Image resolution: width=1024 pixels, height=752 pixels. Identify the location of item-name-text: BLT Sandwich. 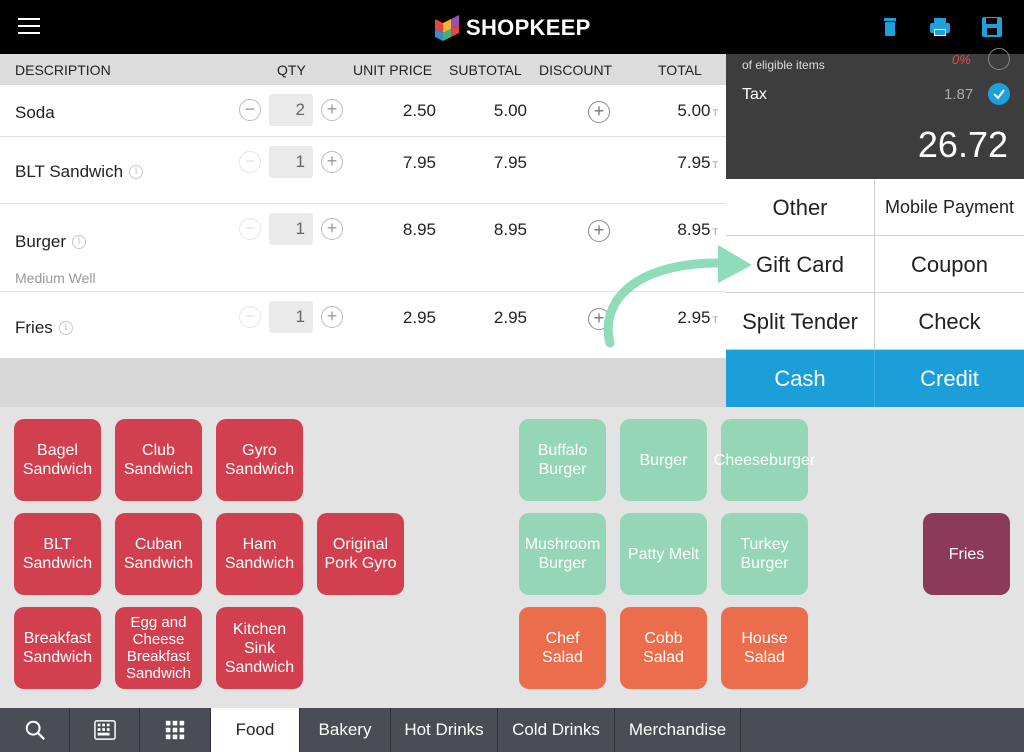
(69, 171).